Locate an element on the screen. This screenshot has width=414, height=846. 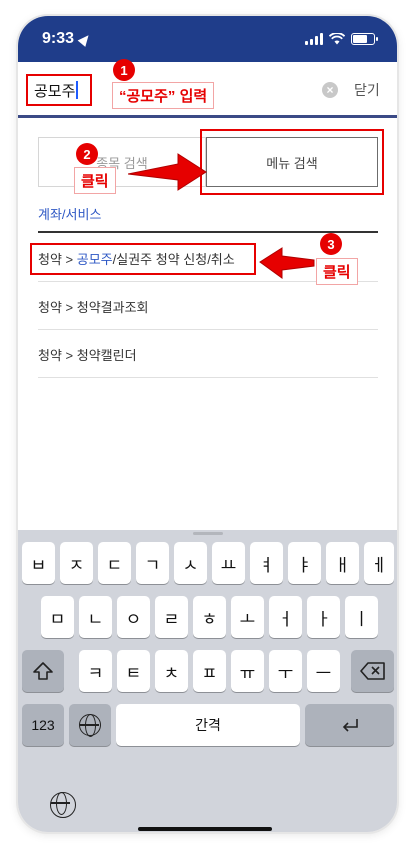
key: ㅔ is located at coordinates (379, 563).